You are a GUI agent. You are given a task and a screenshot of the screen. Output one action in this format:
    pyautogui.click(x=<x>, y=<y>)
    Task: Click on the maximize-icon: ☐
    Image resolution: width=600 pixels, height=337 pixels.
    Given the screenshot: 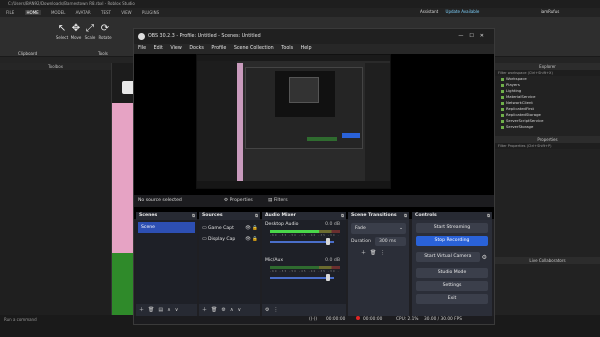 What is the action you would take?
    pyautogui.click(x=474, y=36)
    